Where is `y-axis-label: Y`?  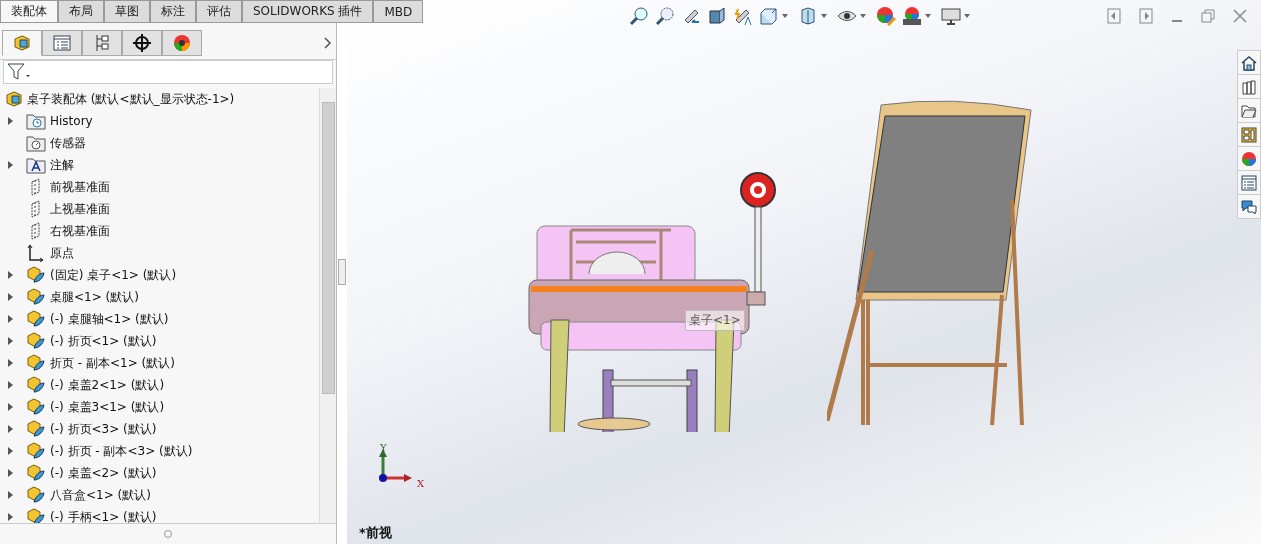 y-axis-label: Y is located at coordinates (383, 447).